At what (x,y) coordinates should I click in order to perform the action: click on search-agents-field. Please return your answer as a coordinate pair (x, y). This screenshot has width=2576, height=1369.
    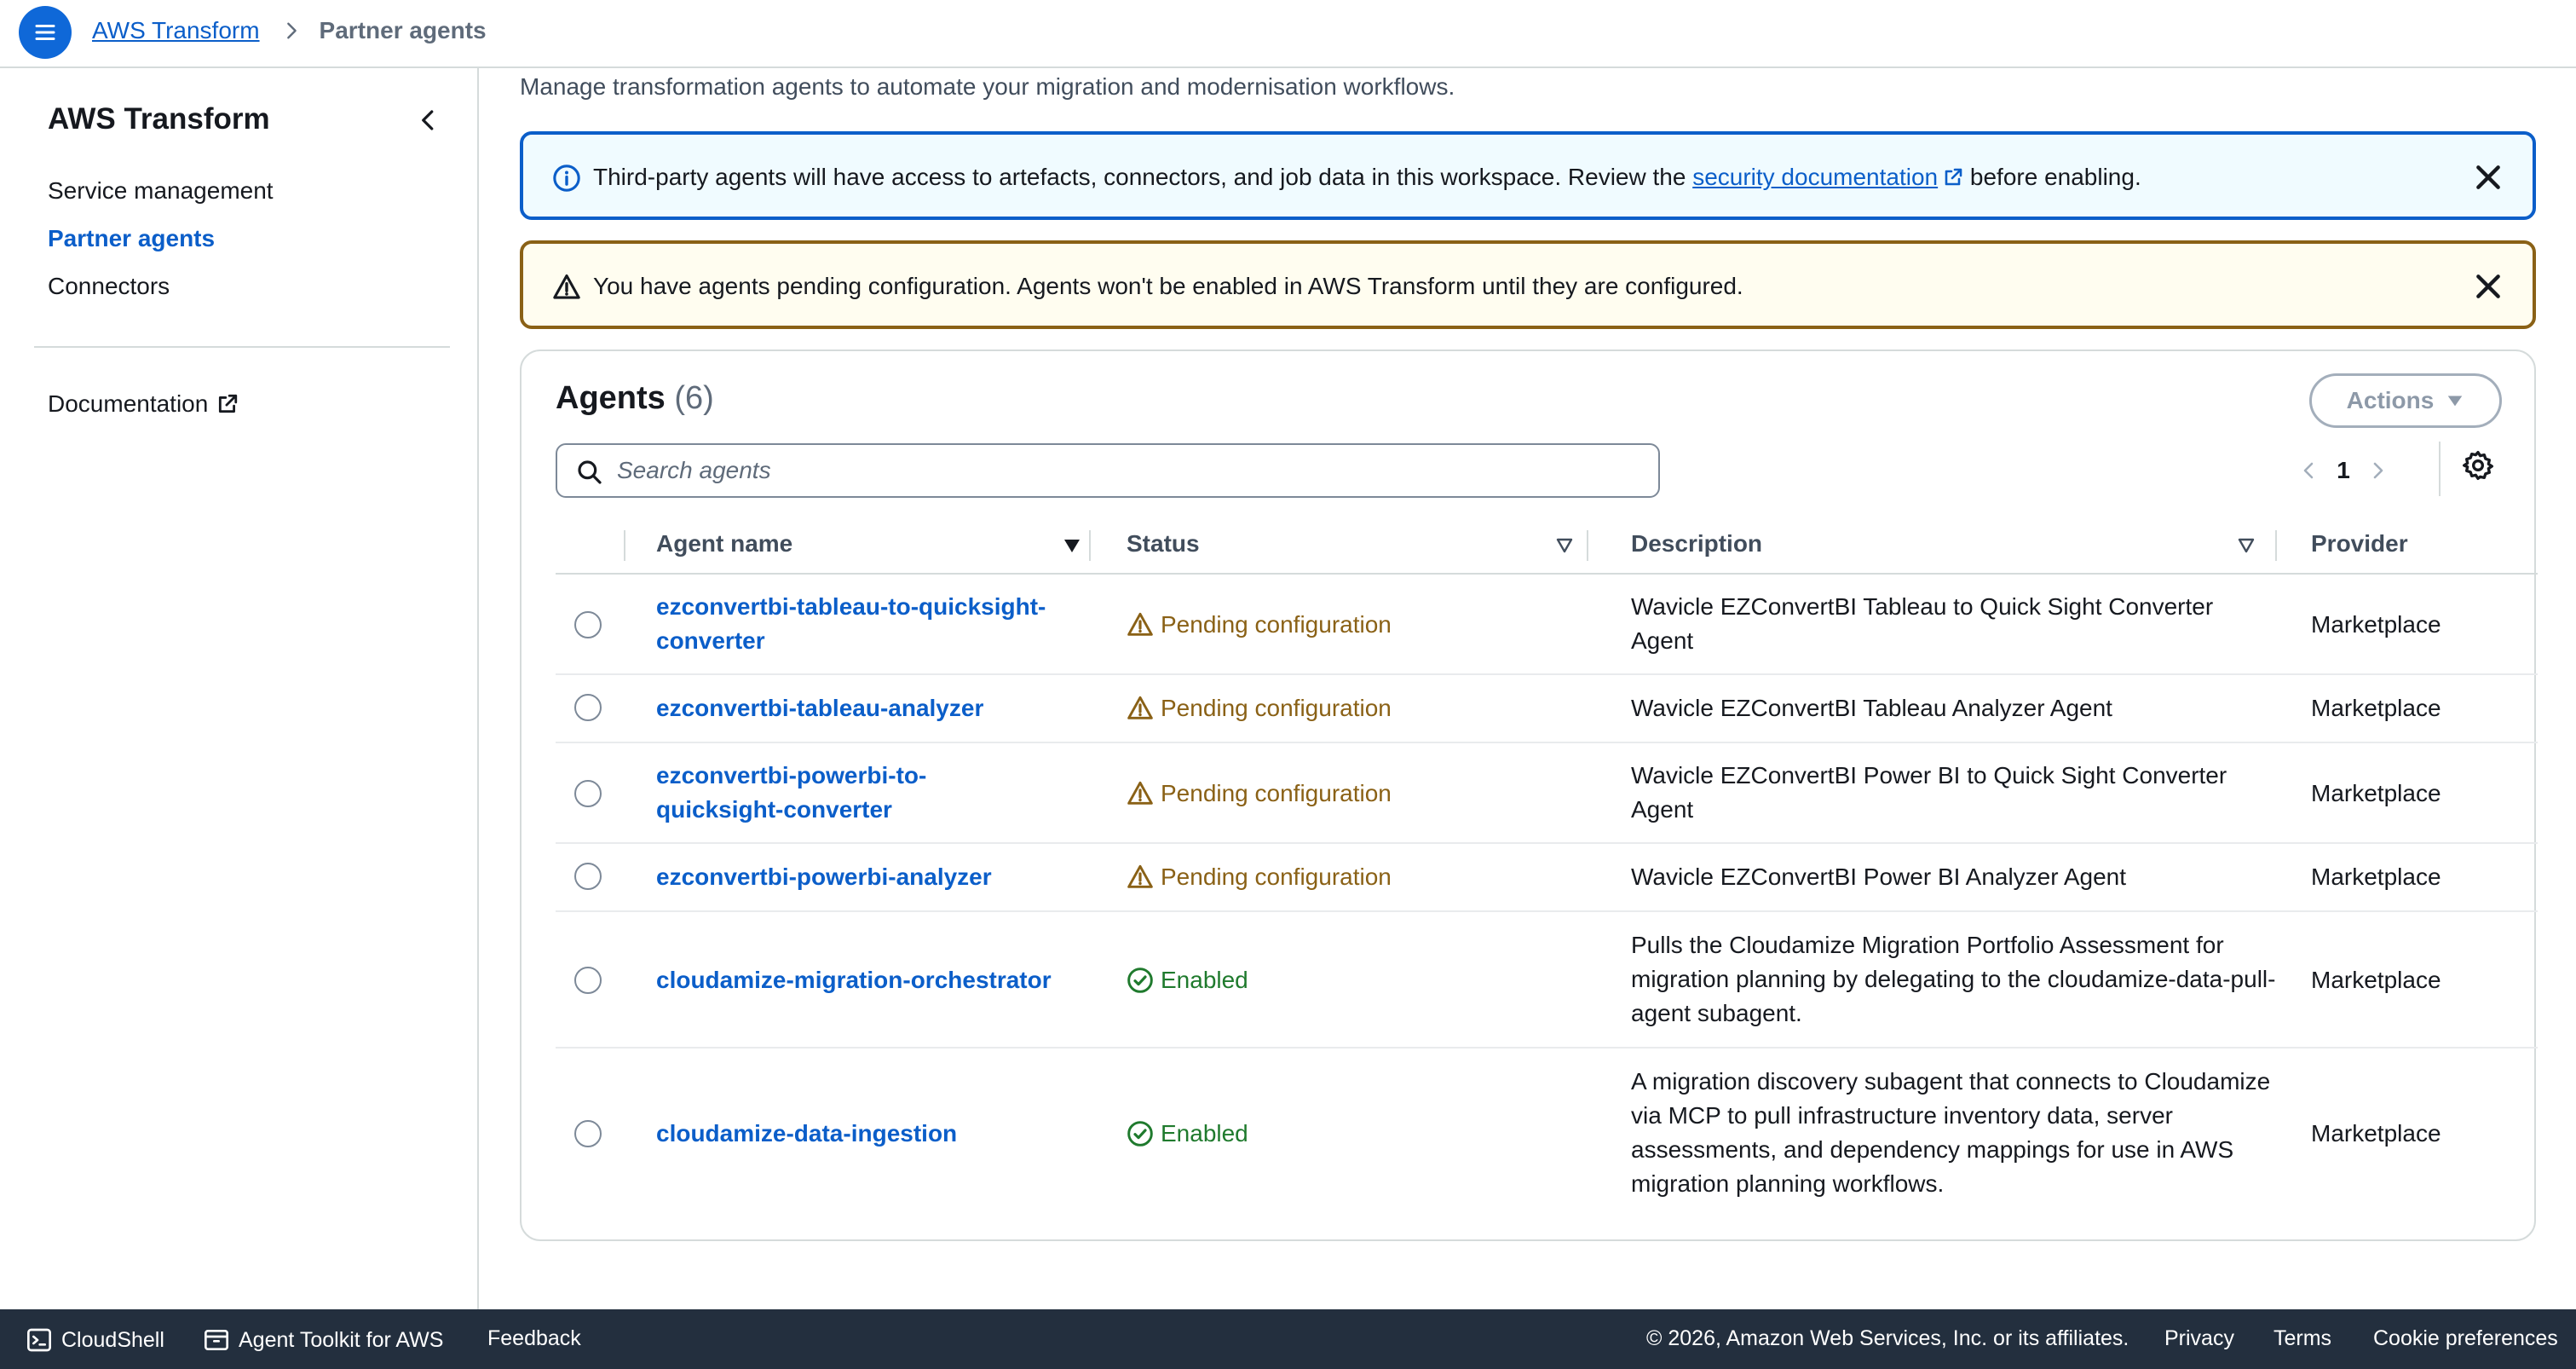
    Looking at the image, I should click on (1108, 470).